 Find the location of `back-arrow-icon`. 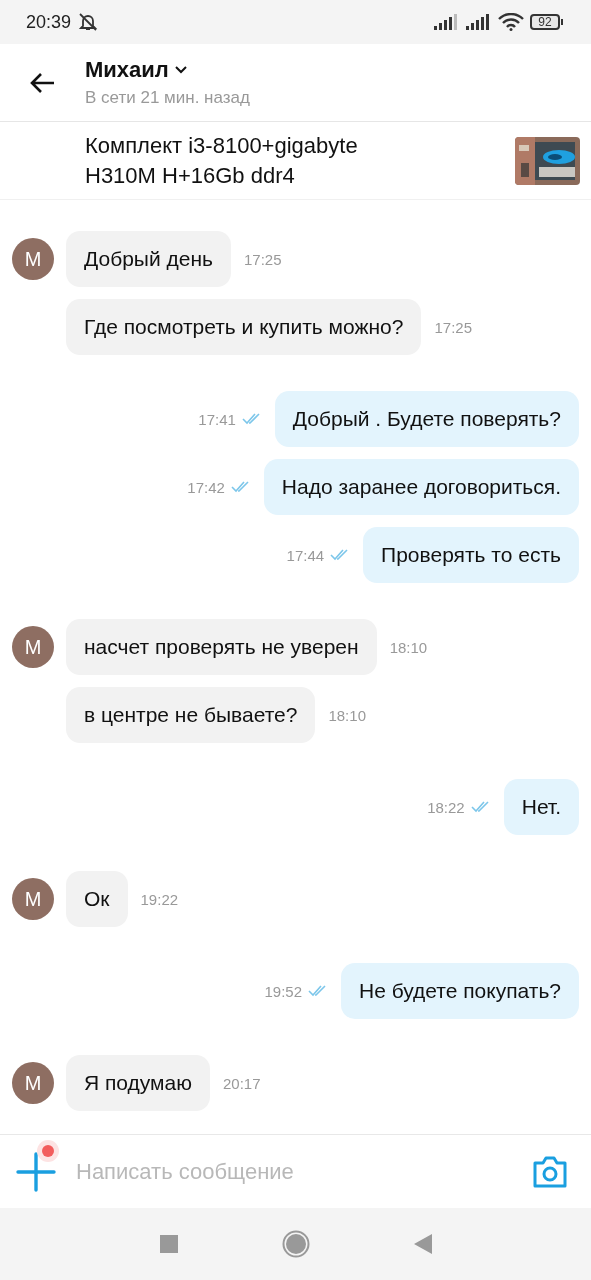

back-arrow-icon is located at coordinates (41, 82).